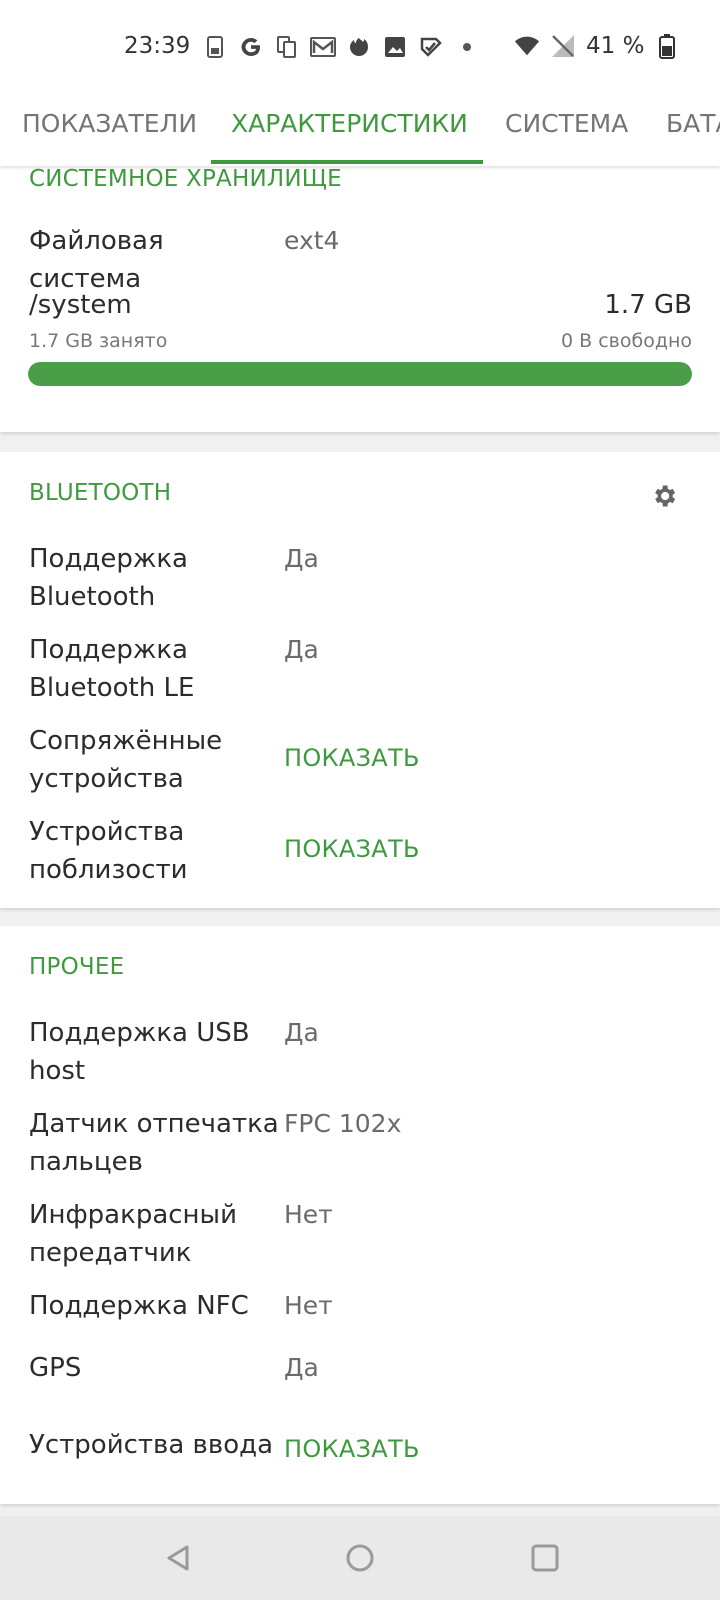 This screenshot has height=1600, width=720. Describe the element at coordinates (349, 129) in the screenshot. I see `tab-specs: ХАРАКТЕРИСТИКИ` at that location.